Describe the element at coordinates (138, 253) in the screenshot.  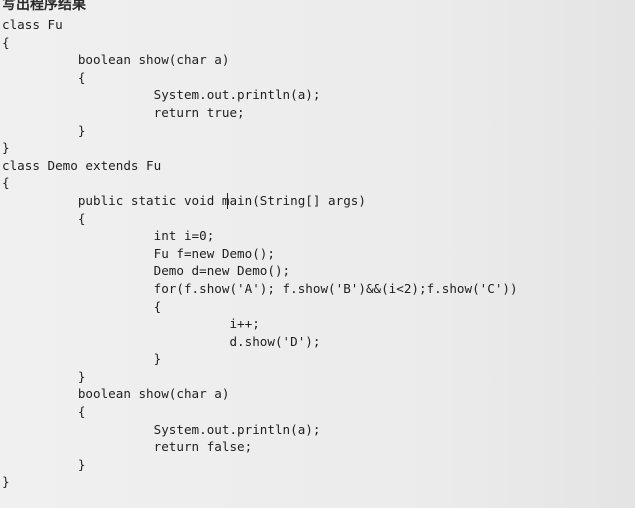
I see `code-line: Fu f=new Demo();` at that location.